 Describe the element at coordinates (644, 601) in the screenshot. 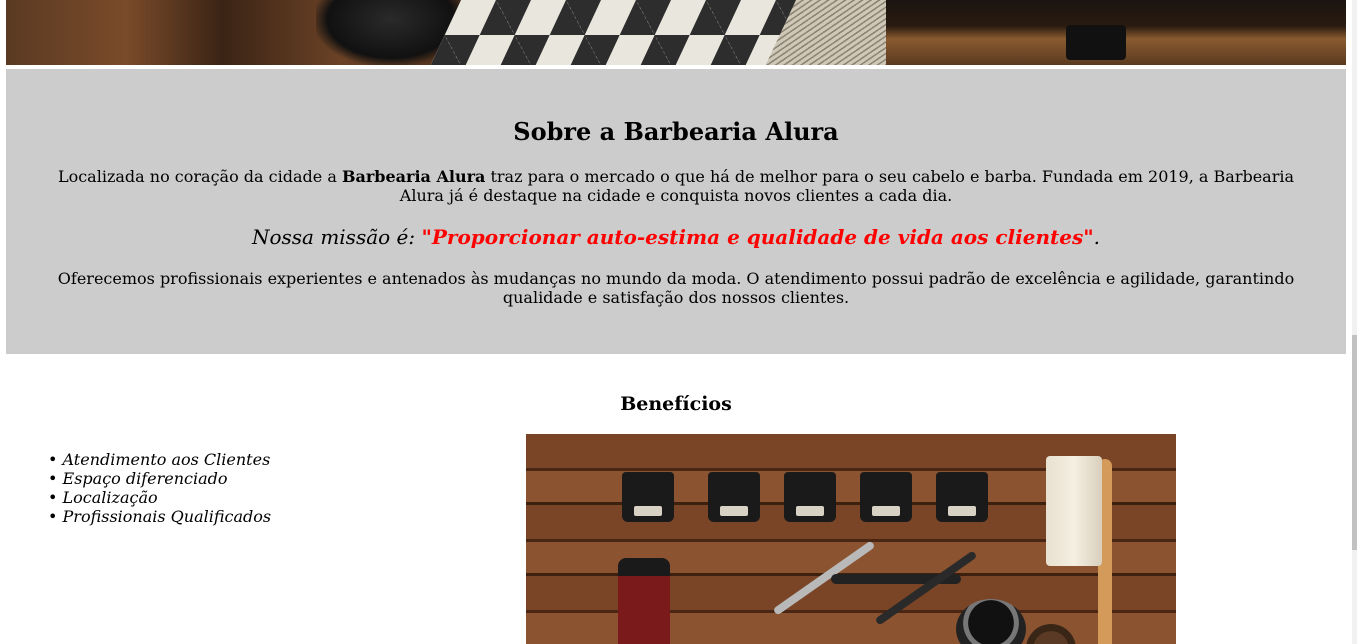

I see `hair-clipper-shape` at that location.